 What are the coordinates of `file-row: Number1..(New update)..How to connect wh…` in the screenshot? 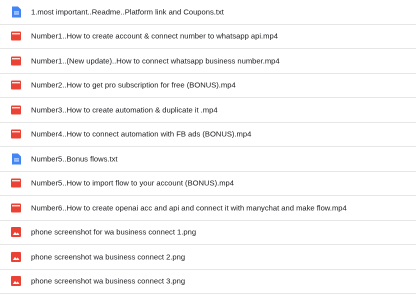 It's located at (208, 61).